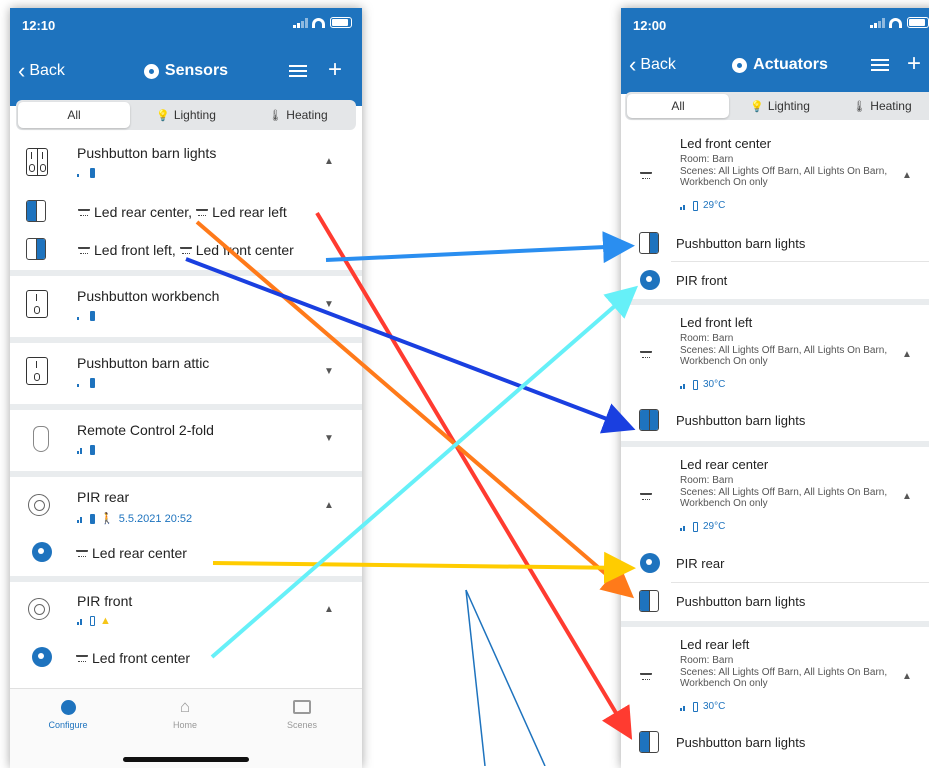  I want to click on status-bar: 12:10, so click(186, 23).